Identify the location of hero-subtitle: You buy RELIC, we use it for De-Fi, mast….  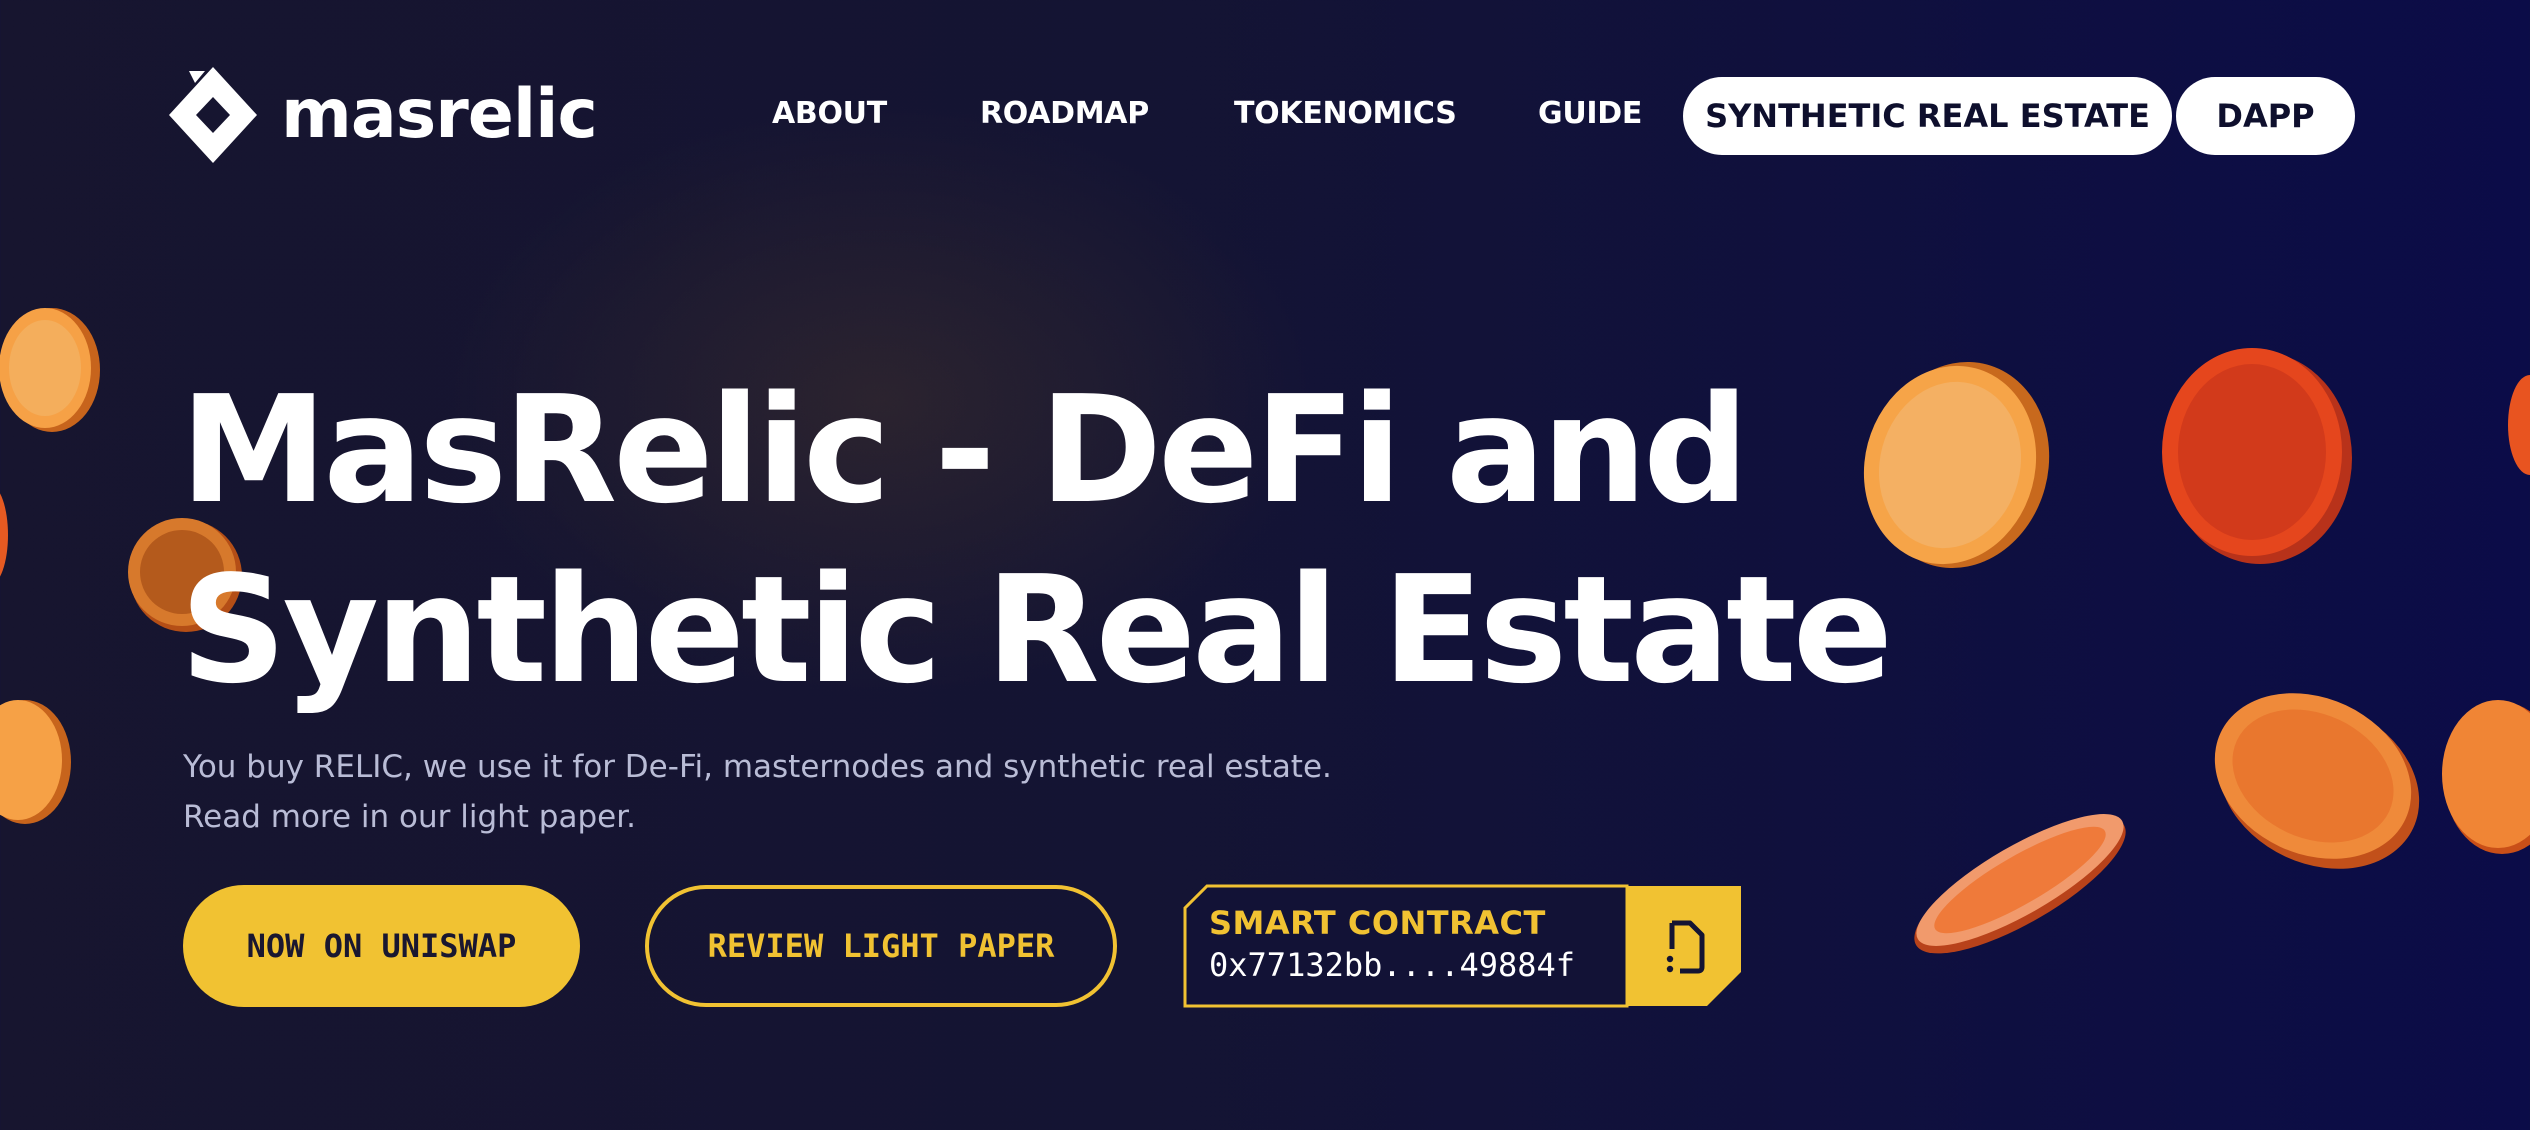
(757, 792).